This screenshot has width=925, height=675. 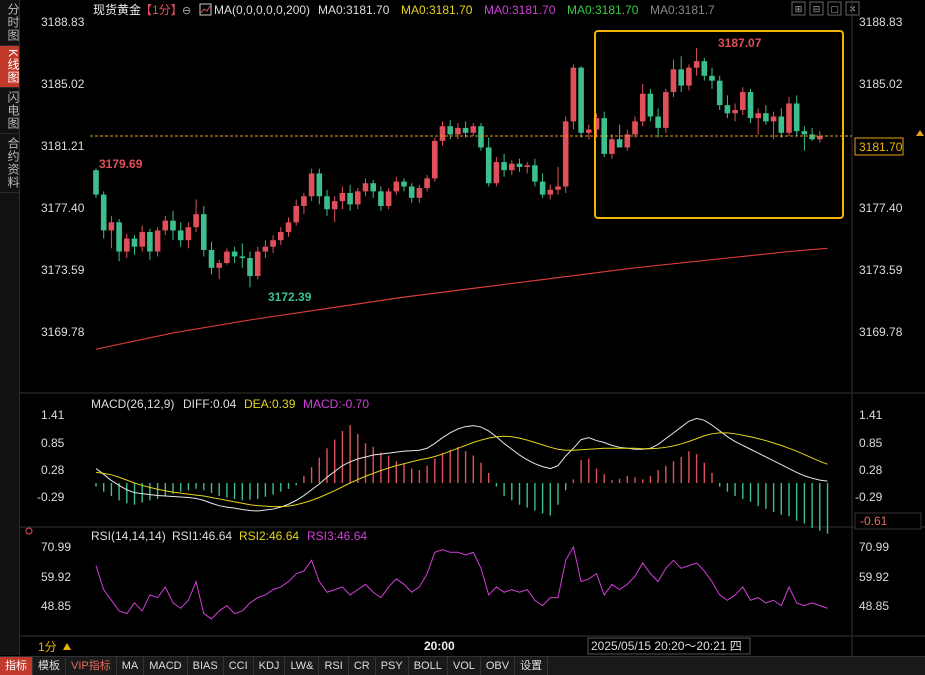 I want to click on indicator-tab-0: 指标, so click(x=16, y=666).